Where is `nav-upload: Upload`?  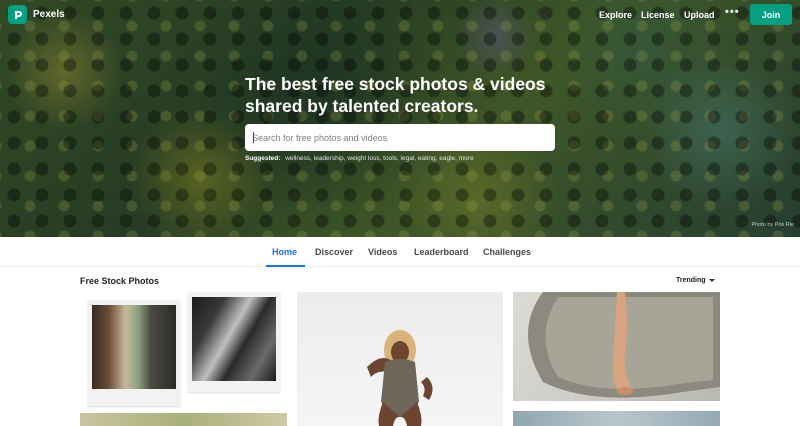
nav-upload: Upload is located at coordinates (699, 15).